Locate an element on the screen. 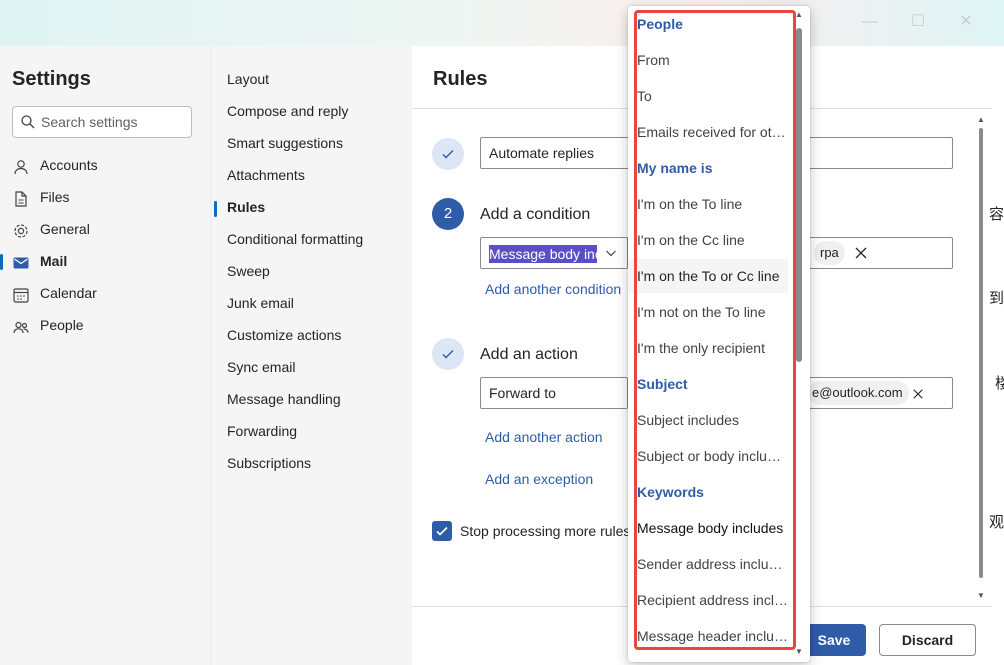 The height and width of the screenshot is (665, 1004). add-action-link: Add another action is located at coordinates (544, 437).